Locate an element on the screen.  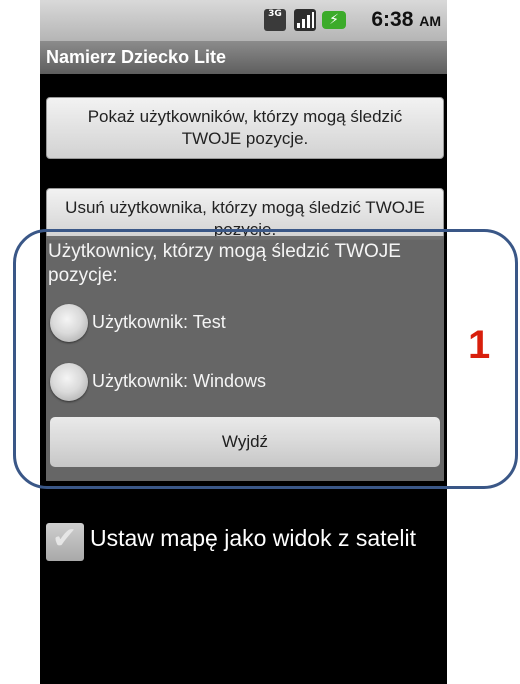
show-users-label-line1: Pokaż użytkowników, którzy mogą śledzić is located at coordinates (245, 116).